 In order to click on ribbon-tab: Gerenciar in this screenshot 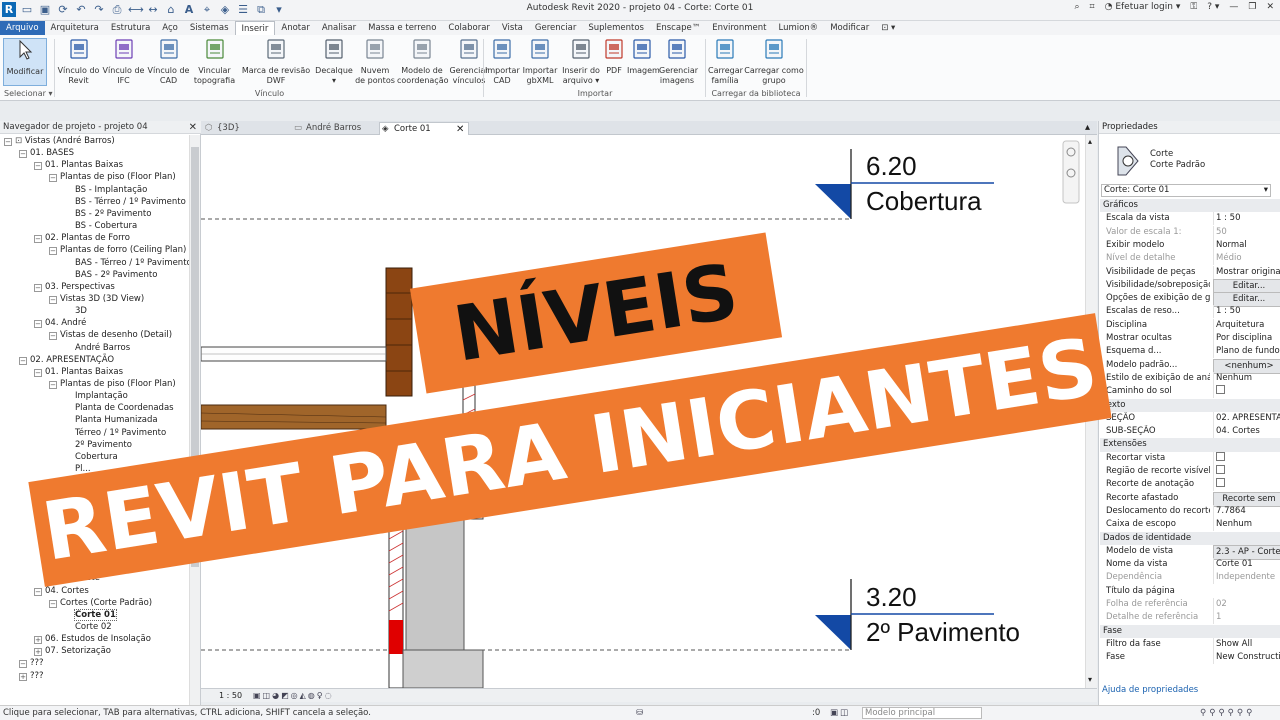, I will do `click(555, 28)`.